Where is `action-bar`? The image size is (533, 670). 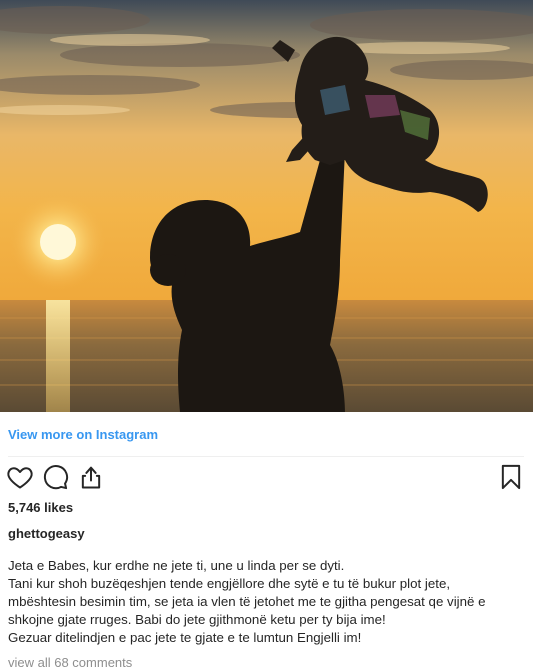
action-bar is located at coordinates (266, 478).